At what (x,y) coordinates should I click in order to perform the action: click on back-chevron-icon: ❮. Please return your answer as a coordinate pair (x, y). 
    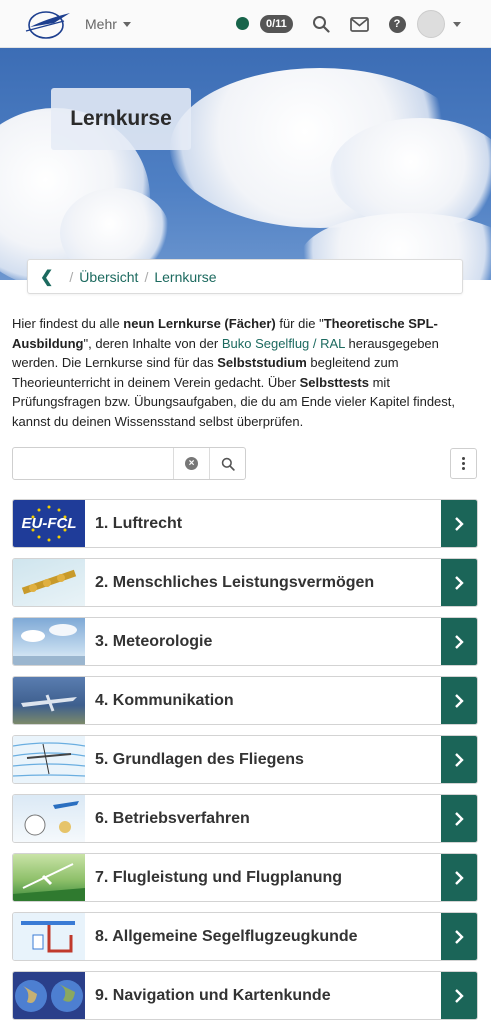
    Looking at the image, I should click on (46, 277).